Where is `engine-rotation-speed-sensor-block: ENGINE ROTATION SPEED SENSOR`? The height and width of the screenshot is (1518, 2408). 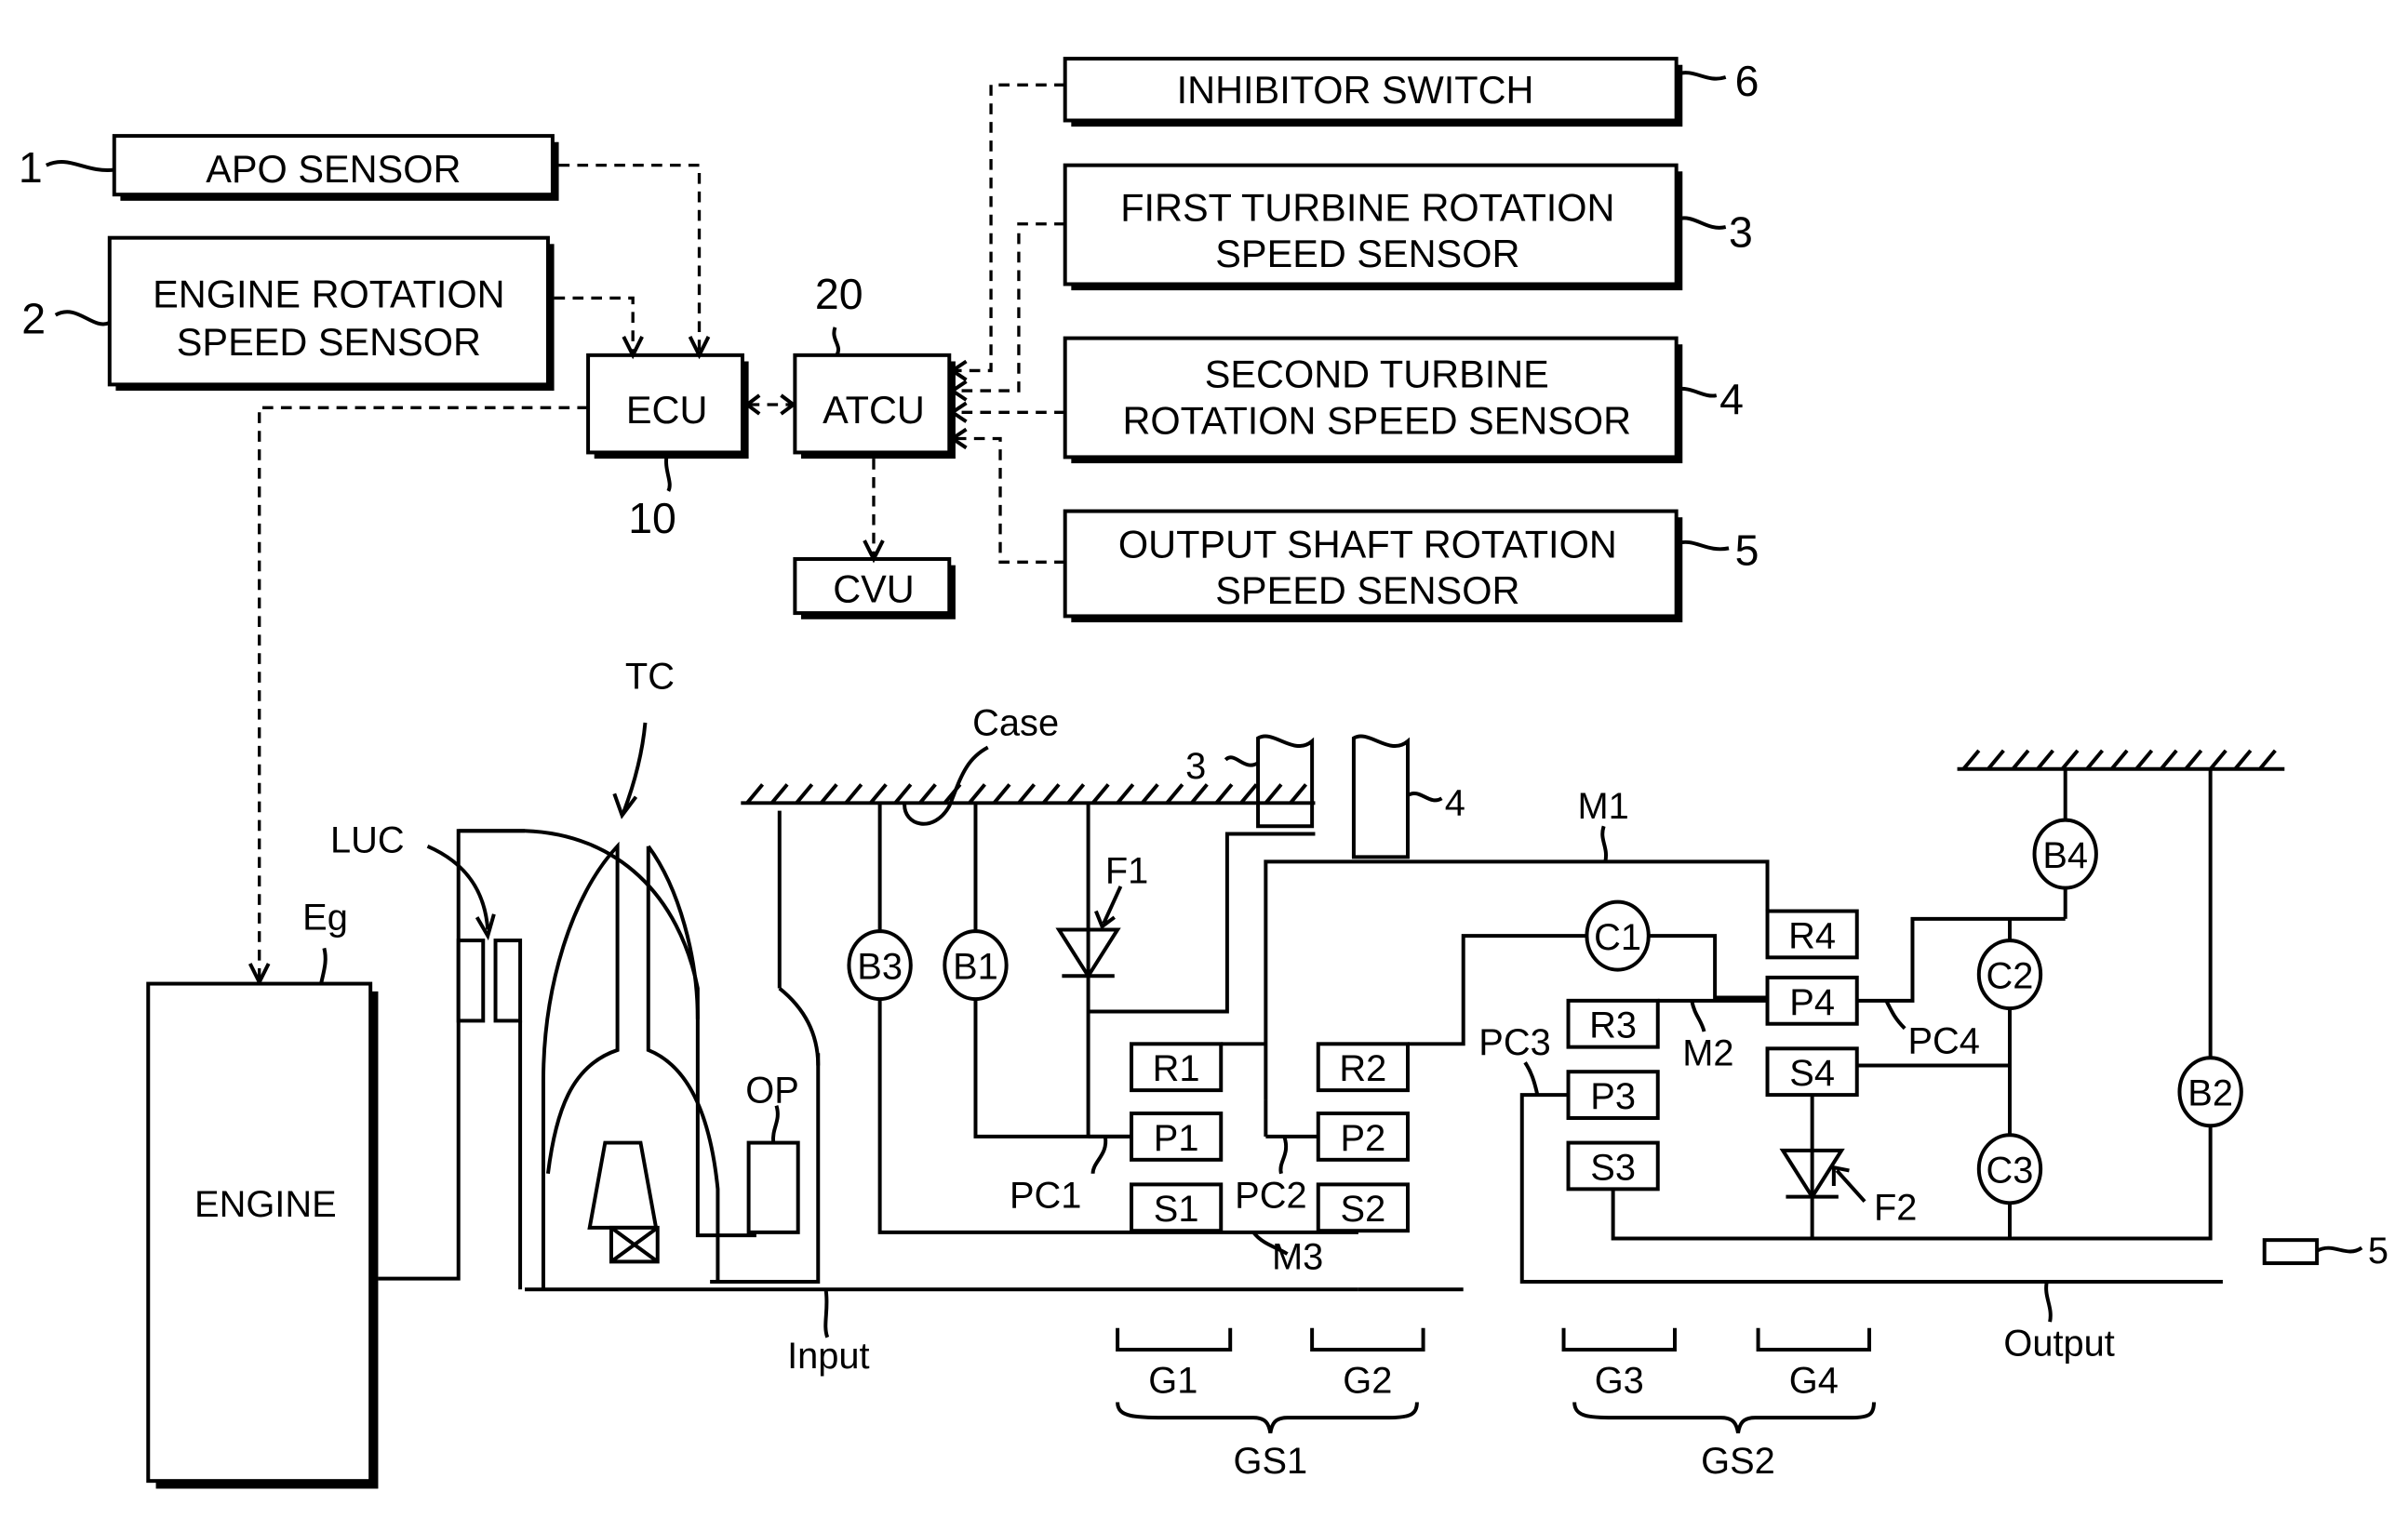 engine-rotation-speed-sensor-block: ENGINE ROTATION SPEED SENSOR is located at coordinates (331, 313).